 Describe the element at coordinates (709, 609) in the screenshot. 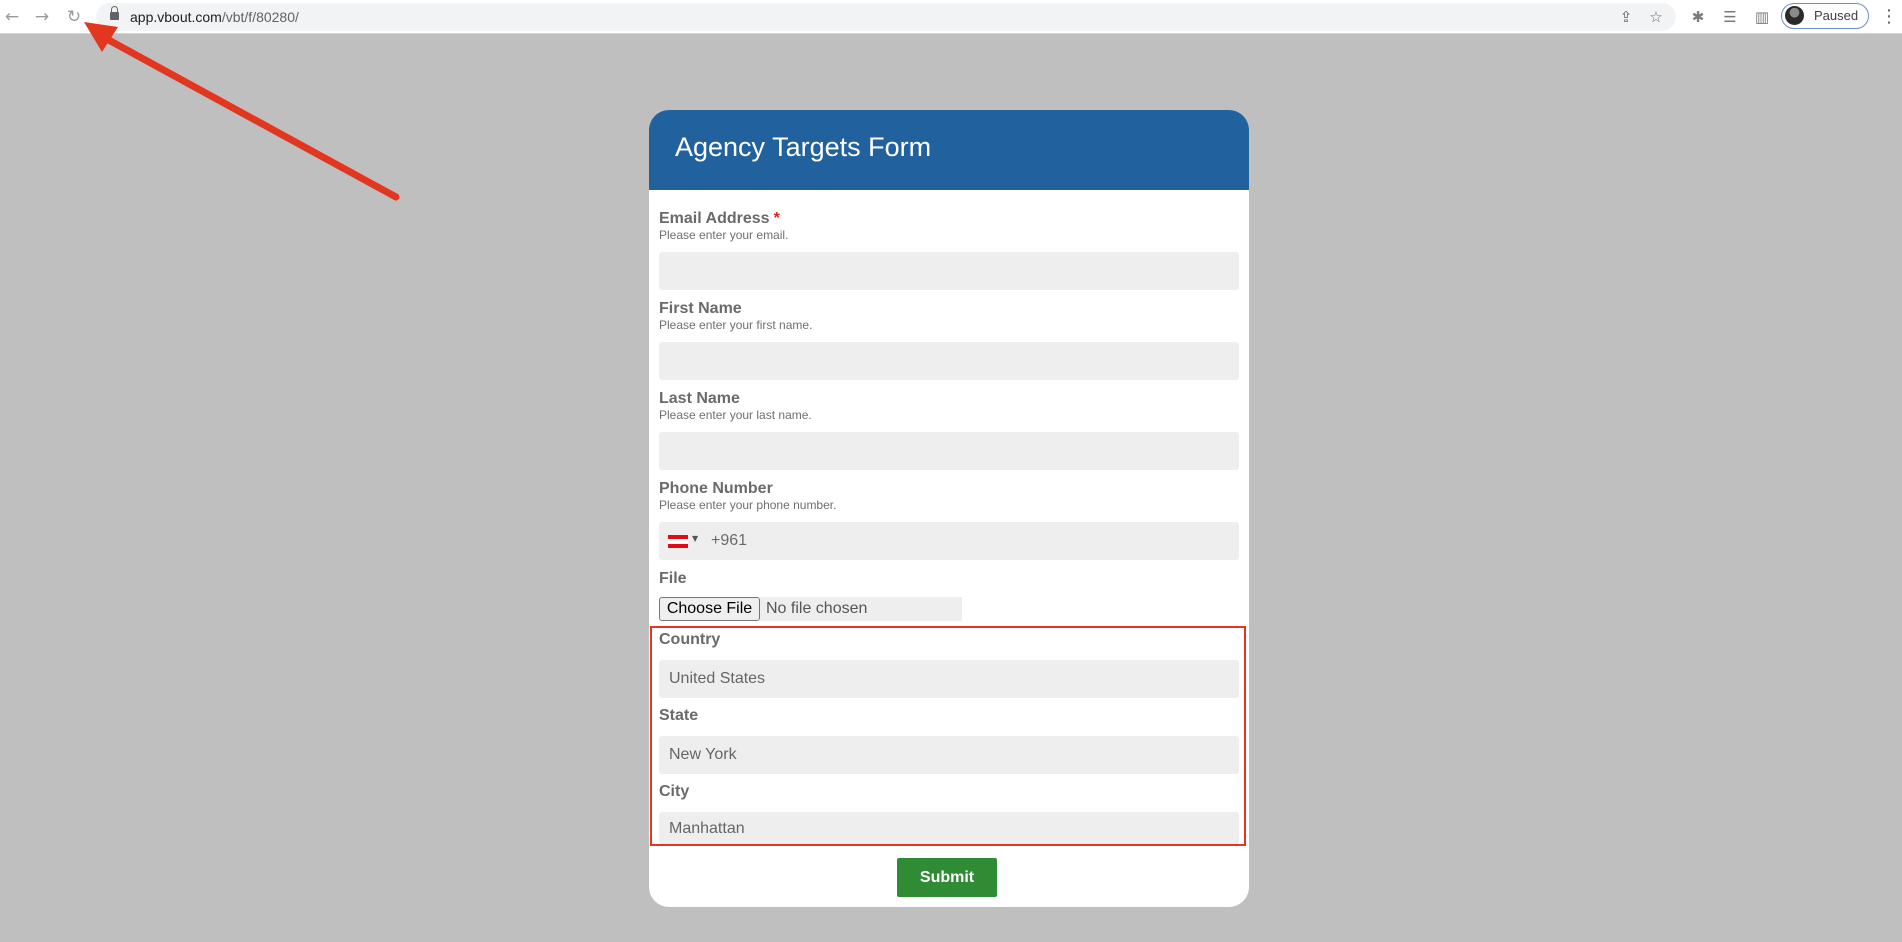

I see `choose-file-button: Choose File` at that location.